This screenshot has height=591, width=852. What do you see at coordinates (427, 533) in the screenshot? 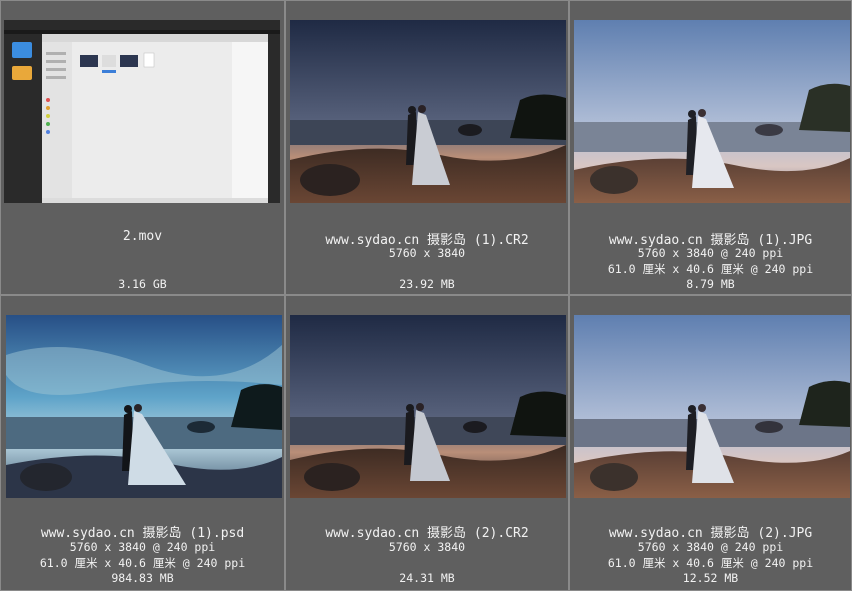
I see `file-name: www.sydao.cn 摄影岛 (2).CR2` at bounding box center [427, 533].